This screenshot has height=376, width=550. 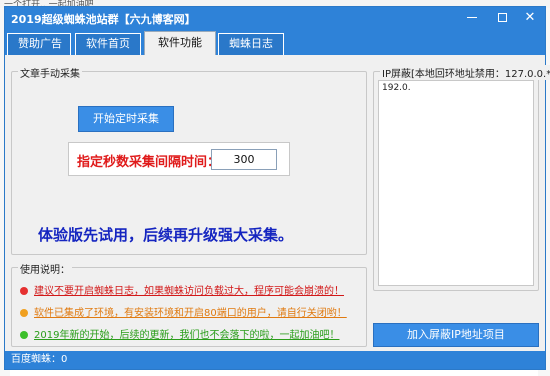 I want to click on tab-software-home: 软件首页, so click(x=108, y=44).